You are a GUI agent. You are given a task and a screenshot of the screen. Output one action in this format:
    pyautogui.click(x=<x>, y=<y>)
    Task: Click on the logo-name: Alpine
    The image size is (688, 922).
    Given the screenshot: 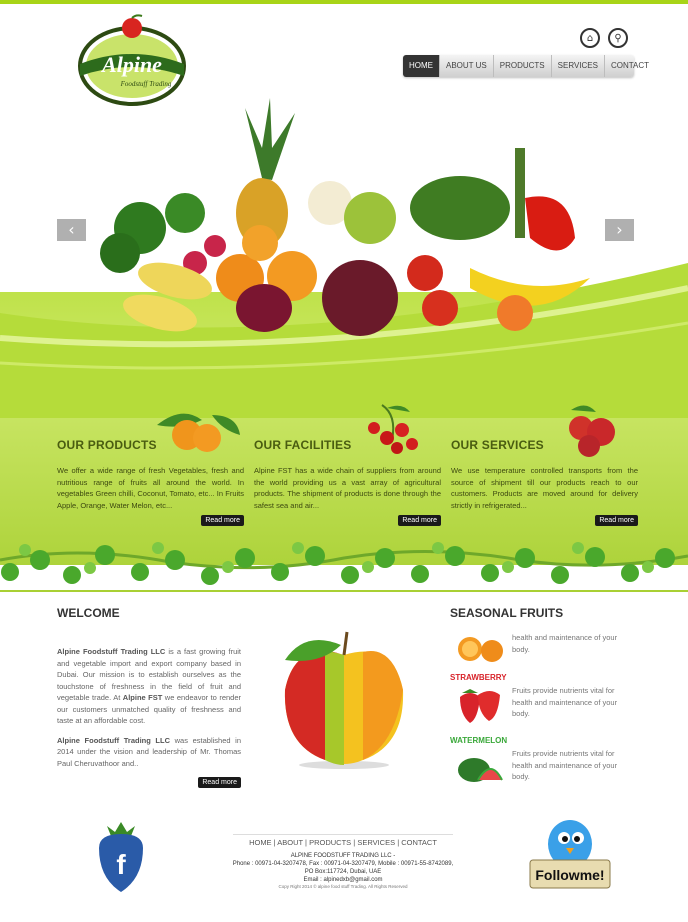 What is the action you would take?
    pyautogui.click(x=131, y=64)
    